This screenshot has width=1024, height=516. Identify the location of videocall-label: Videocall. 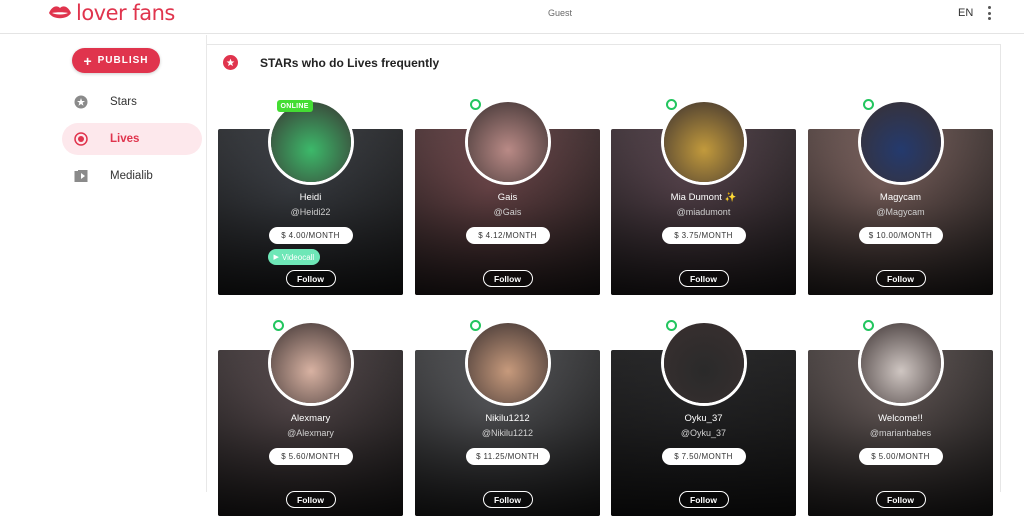
(298, 257).